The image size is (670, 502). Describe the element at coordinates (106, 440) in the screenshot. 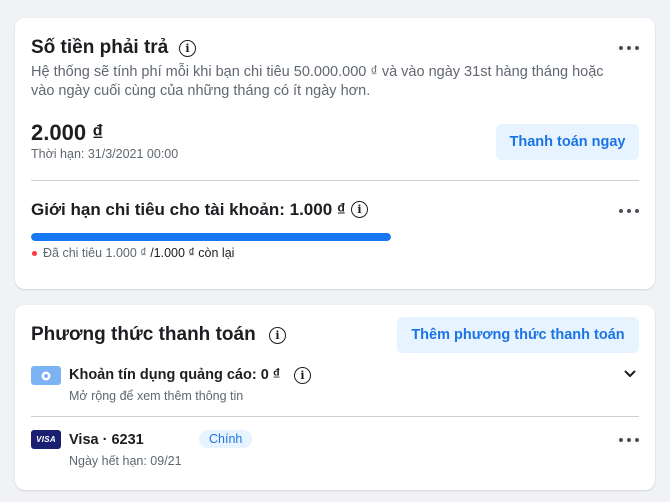

I see `card-label: Visa · 6231` at that location.